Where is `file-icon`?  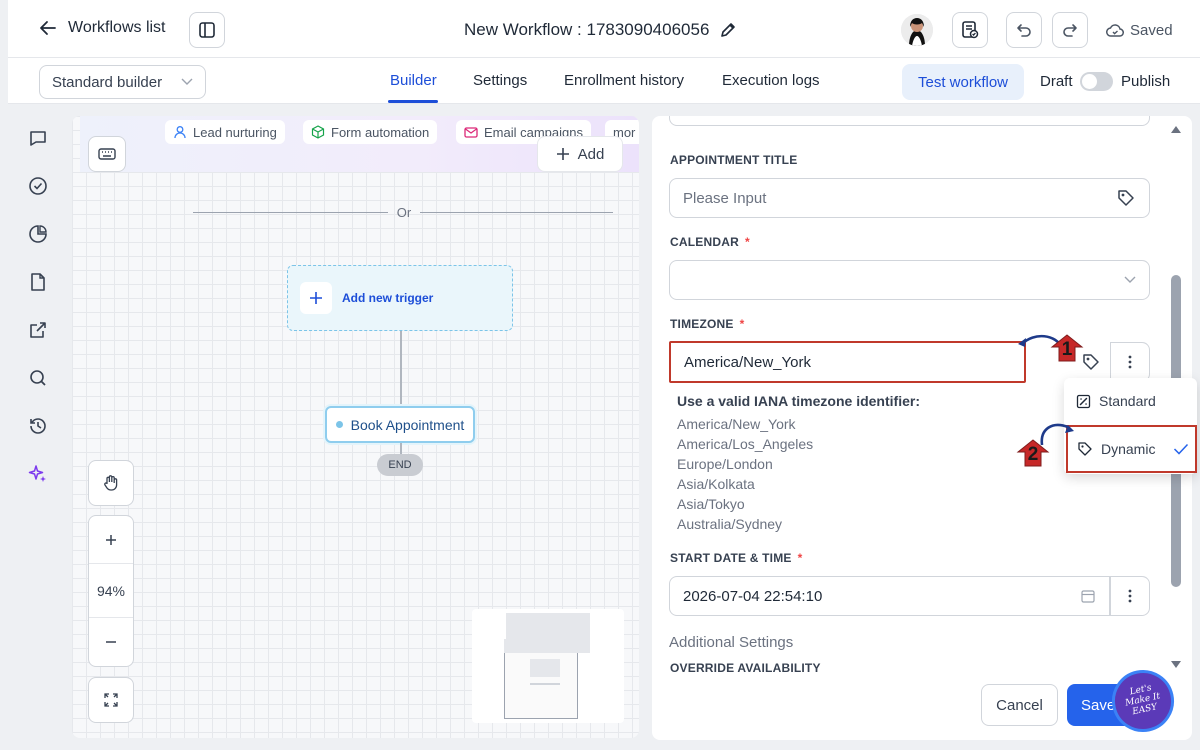
file-icon is located at coordinates (39, 283).